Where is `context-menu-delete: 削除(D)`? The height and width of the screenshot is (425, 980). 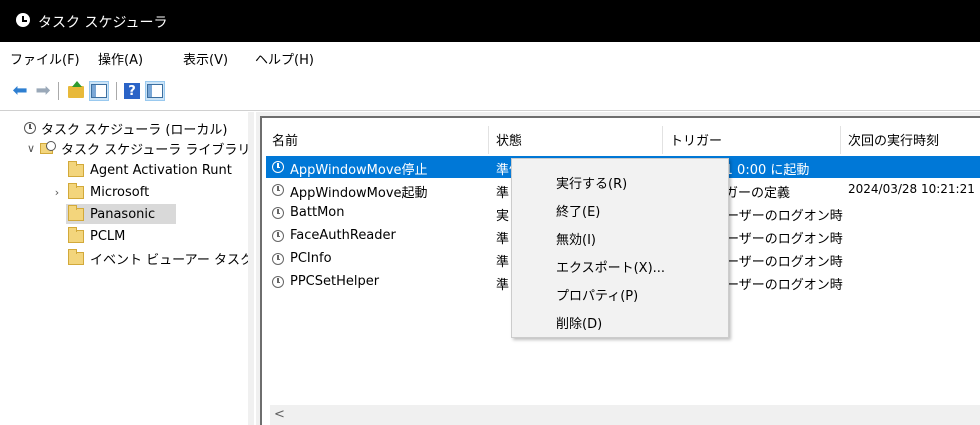
context-menu-delete: 削除(D) is located at coordinates (579, 322).